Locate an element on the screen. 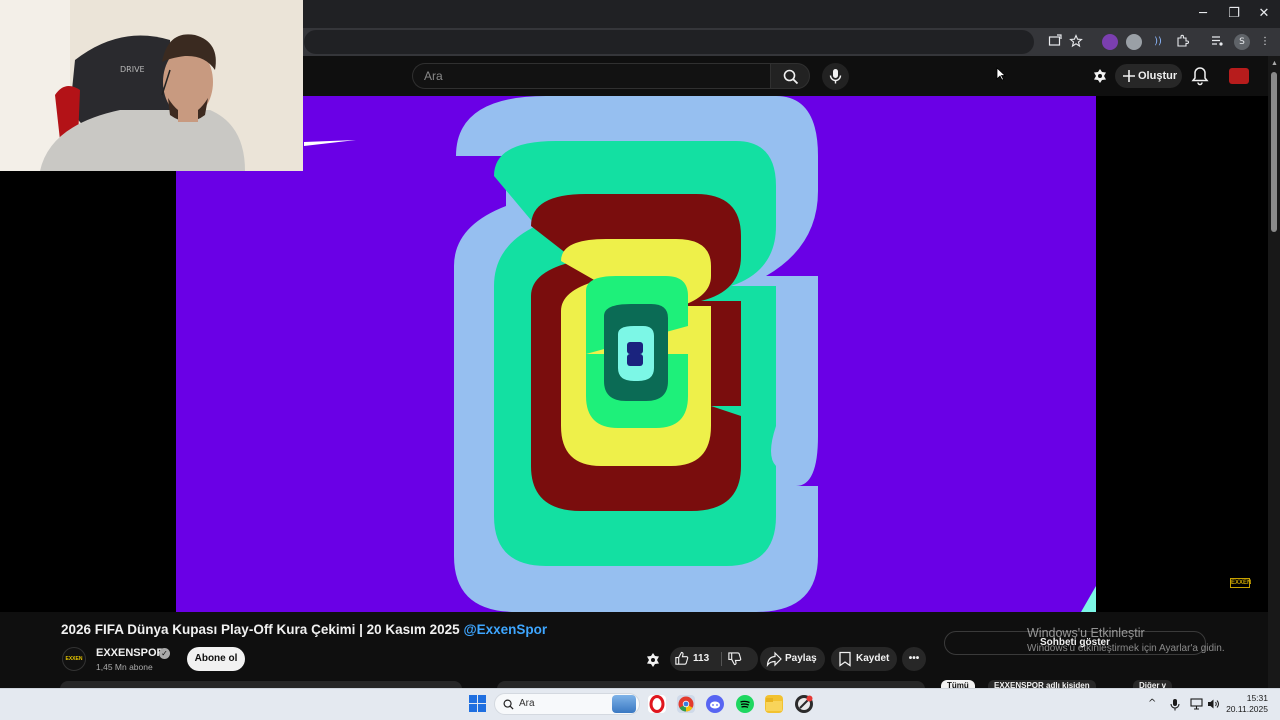 The width and height of the screenshot is (1280, 720). maximize-button: ❐ is located at coordinates (1234, 14).